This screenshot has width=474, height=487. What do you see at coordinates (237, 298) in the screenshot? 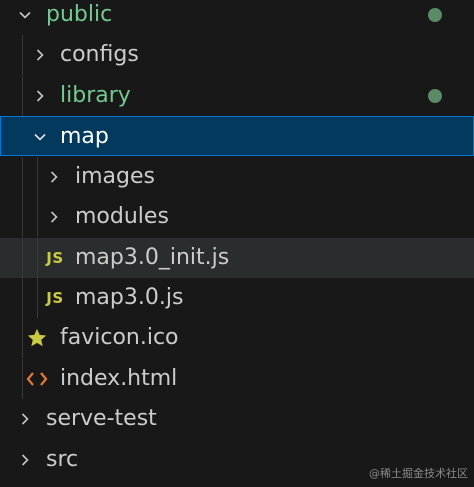
I see `tree-item-map3-0-js: JS map3.0.js` at bounding box center [237, 298].